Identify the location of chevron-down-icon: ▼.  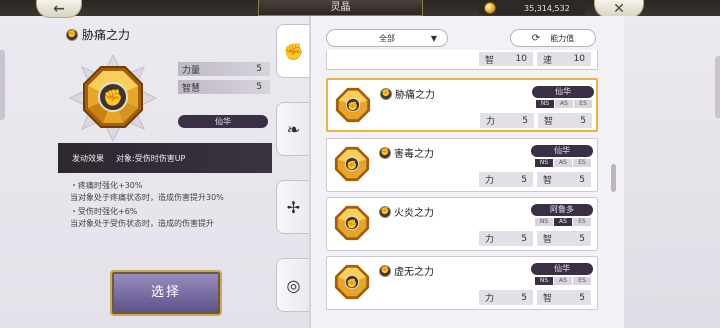
(433, 38).